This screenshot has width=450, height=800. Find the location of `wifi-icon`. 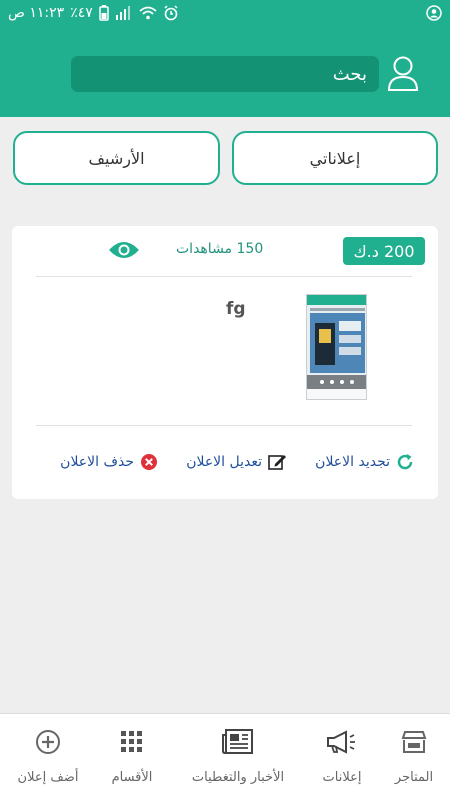

wifi-icon is located at coordinates (148, 13).